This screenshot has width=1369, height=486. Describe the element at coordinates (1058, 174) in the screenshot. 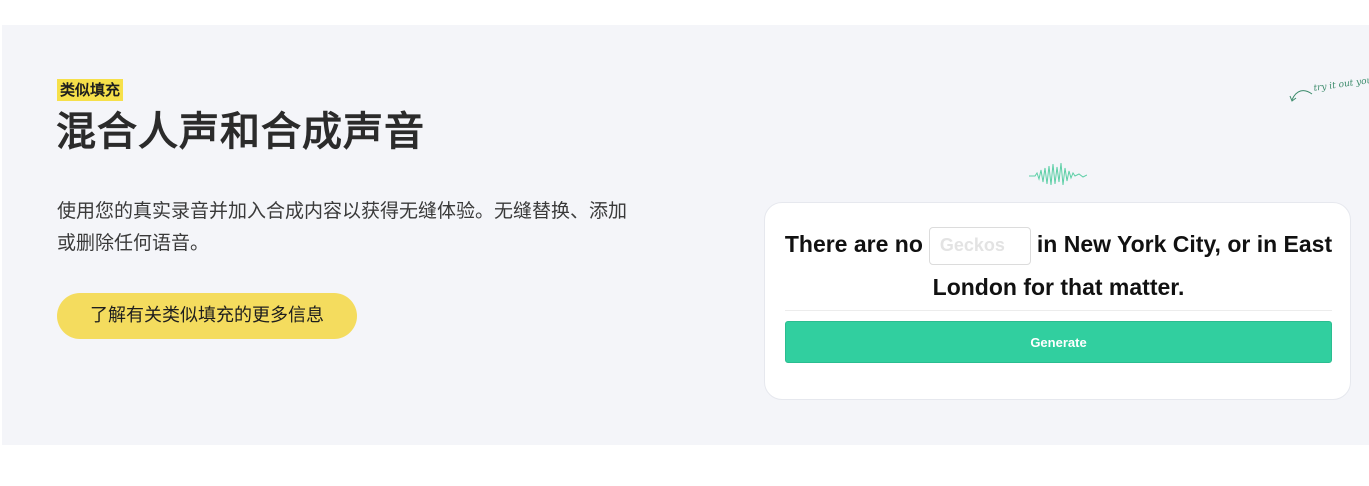

I see `soundwave-icon` at that location.